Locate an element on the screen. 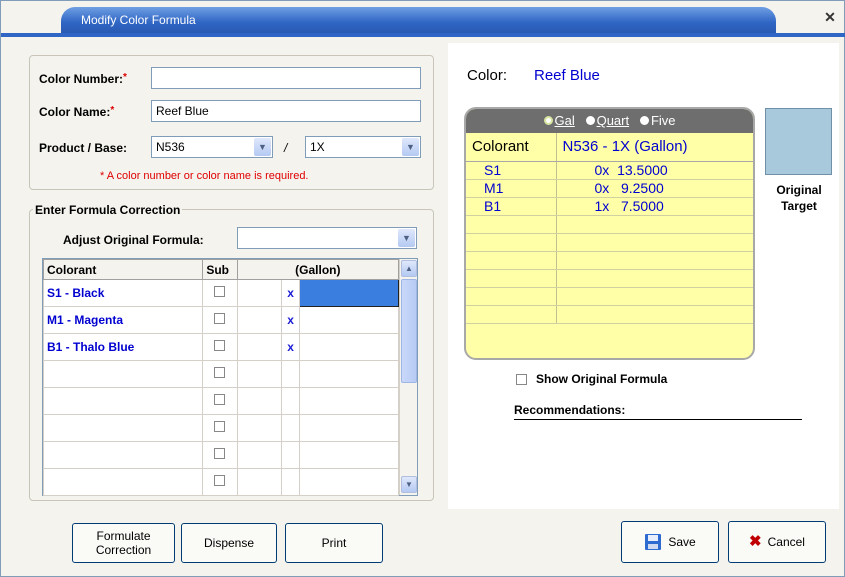 This screenshot has height=577, width=845. colorant-cell: S1 - Black is located at coordinates (123, 293).